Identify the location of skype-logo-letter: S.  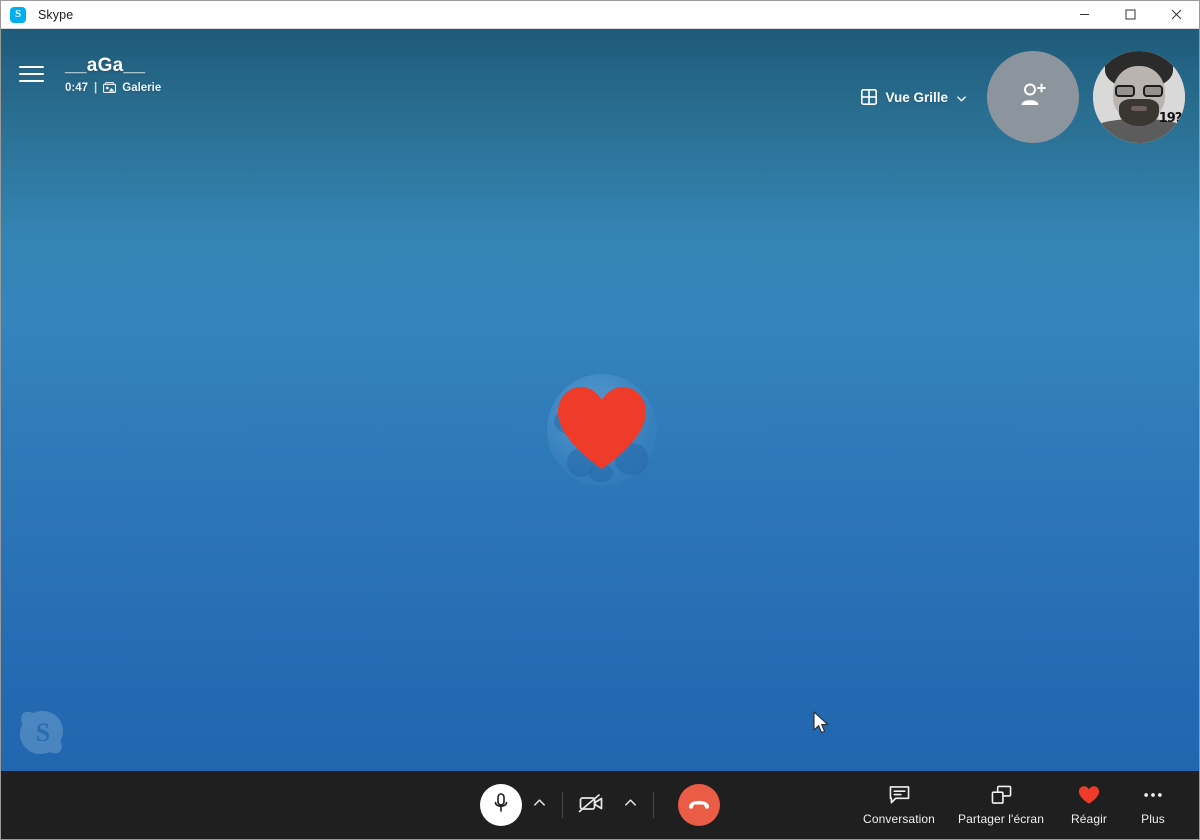
(18, 14).